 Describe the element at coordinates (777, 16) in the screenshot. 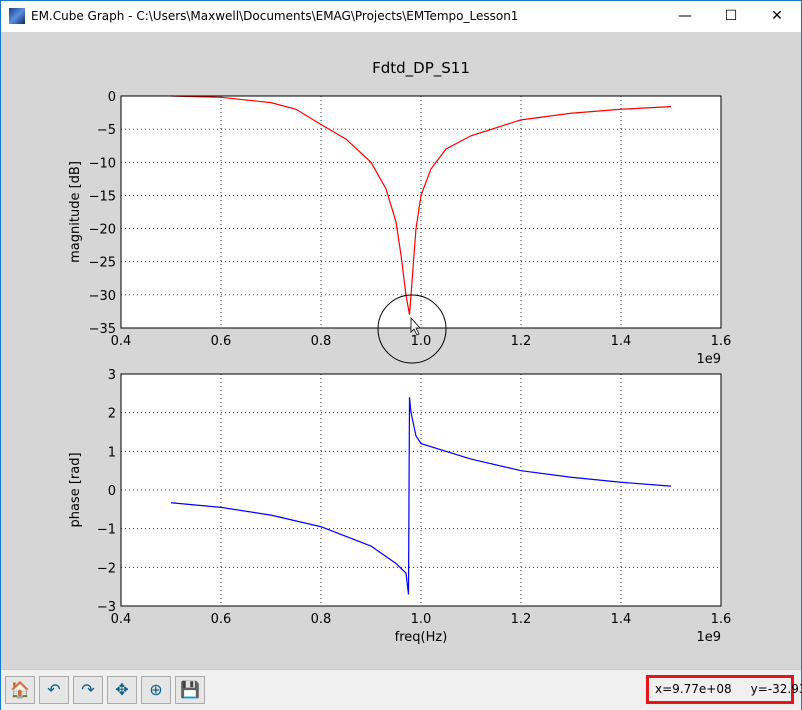

I see `close-button: ✕` at that location.